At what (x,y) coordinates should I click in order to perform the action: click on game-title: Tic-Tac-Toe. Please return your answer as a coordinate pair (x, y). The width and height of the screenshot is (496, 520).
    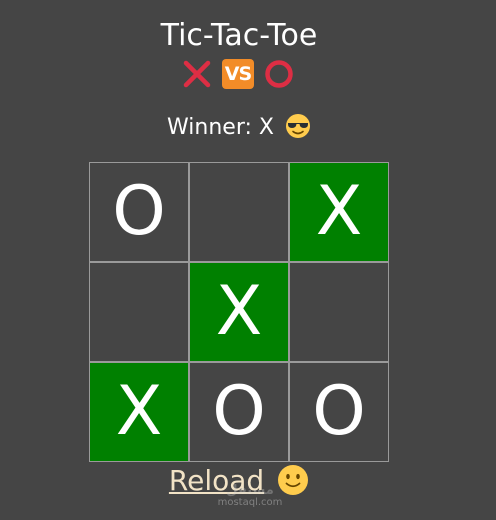
    Looking at the image, I should click on (239, 35).